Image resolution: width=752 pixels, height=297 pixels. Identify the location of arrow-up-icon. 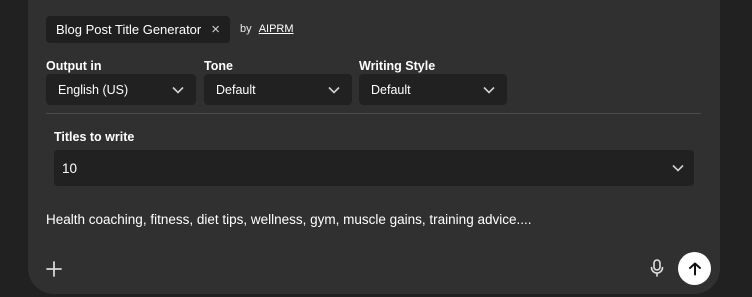
(694, 268).